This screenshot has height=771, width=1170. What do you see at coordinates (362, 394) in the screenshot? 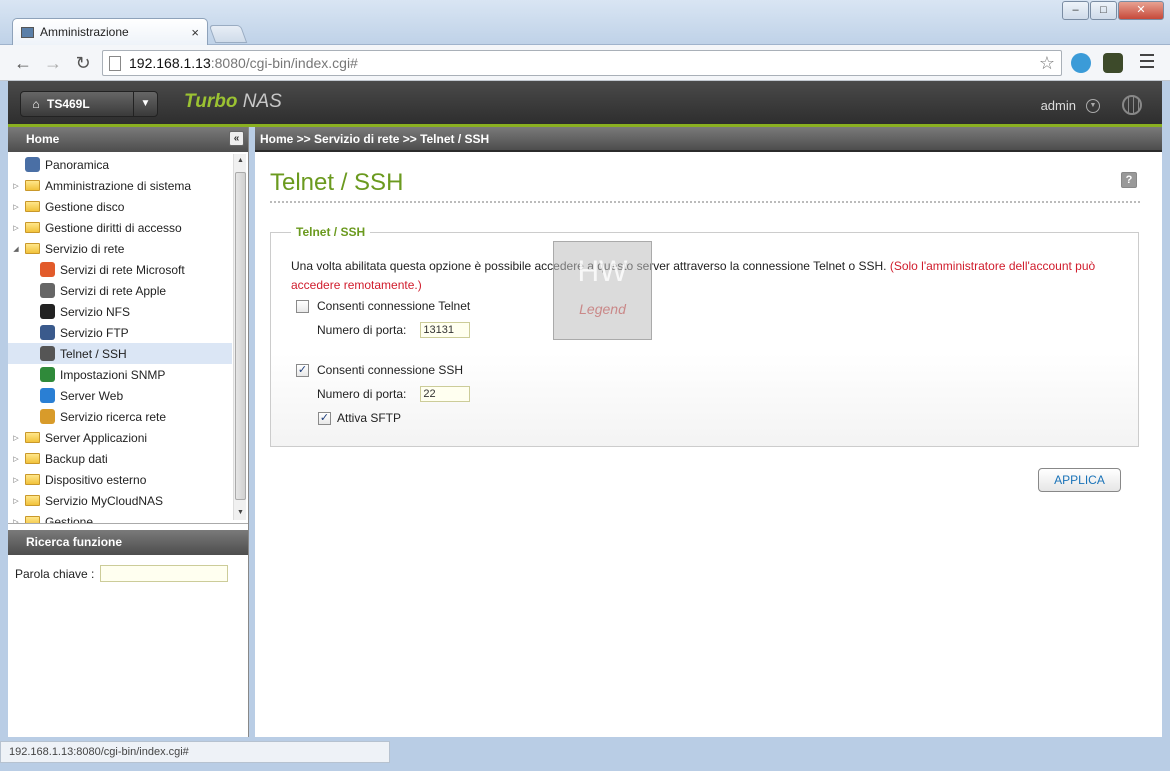
I see `ssh-port-label: Numero di porta:` at bounding box center [362, 394].